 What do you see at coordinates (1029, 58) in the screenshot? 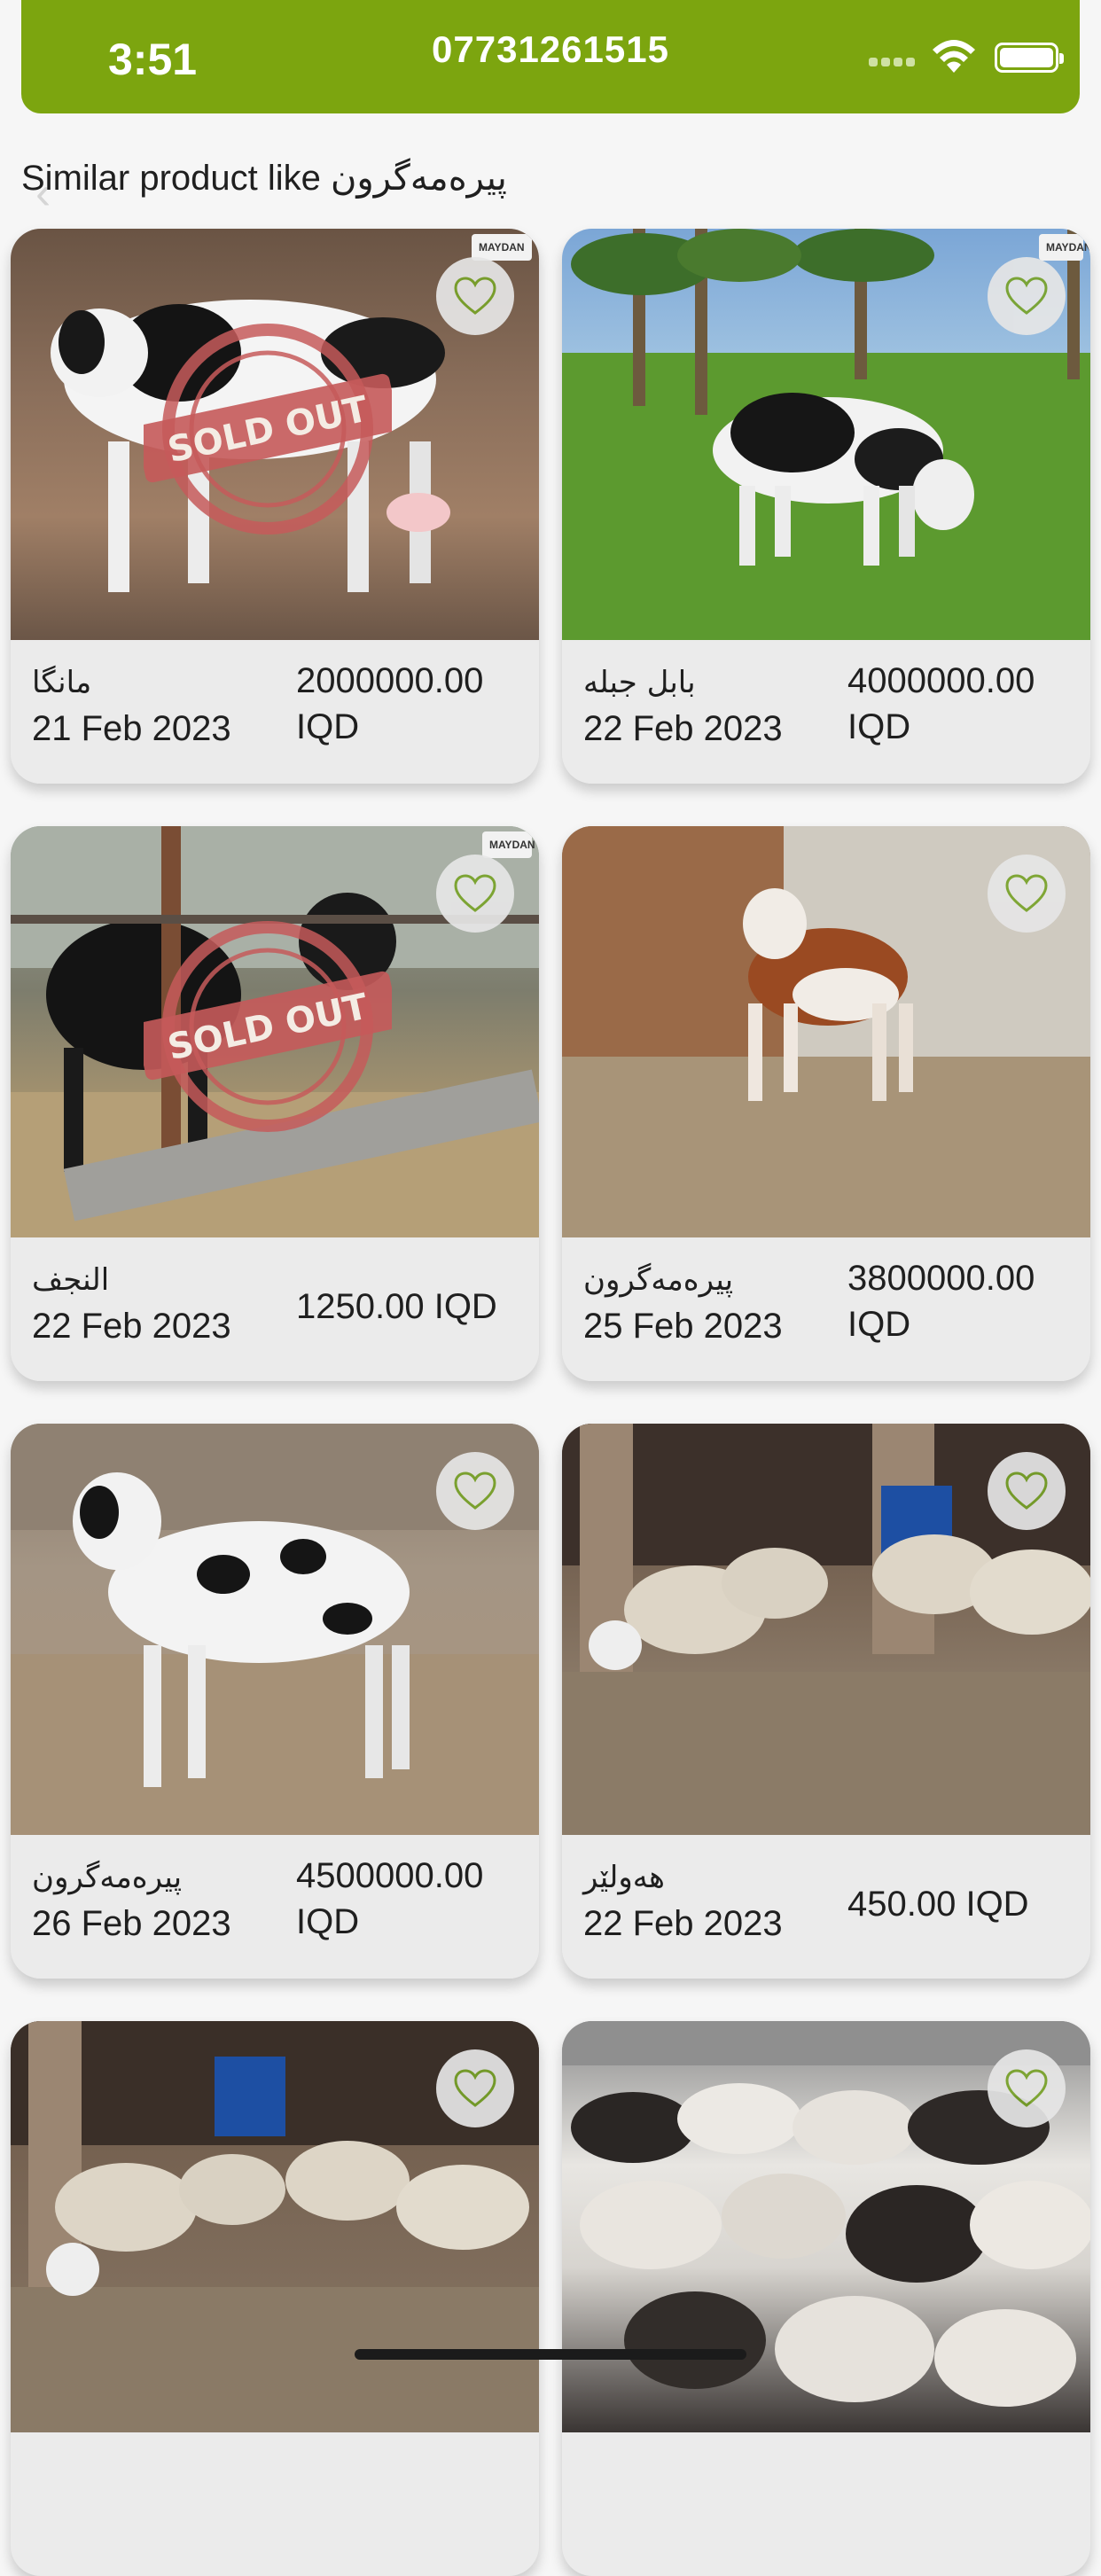
I see `battery-icon` at bounding box center [1029, 58].